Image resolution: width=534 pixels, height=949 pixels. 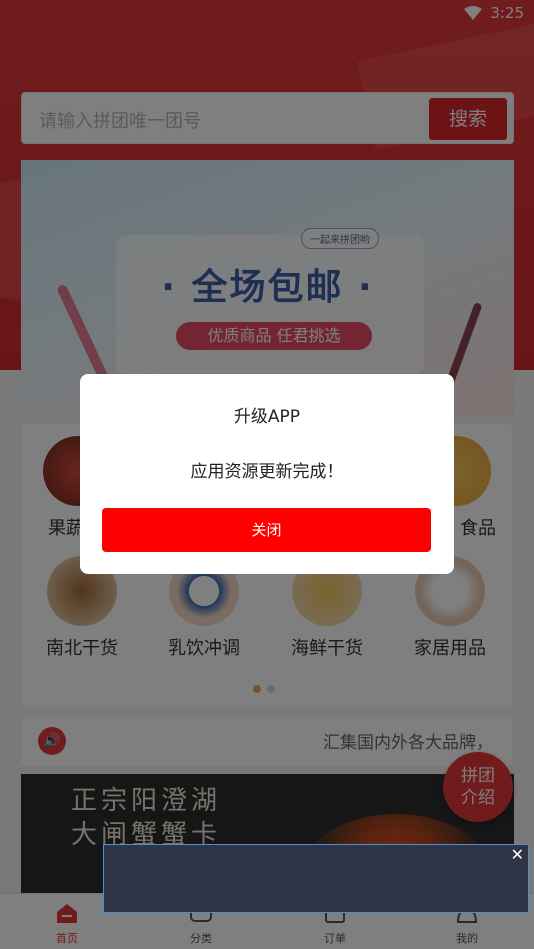 I want to click on dialog-title: 升级APP, so click(x=267, y=417).